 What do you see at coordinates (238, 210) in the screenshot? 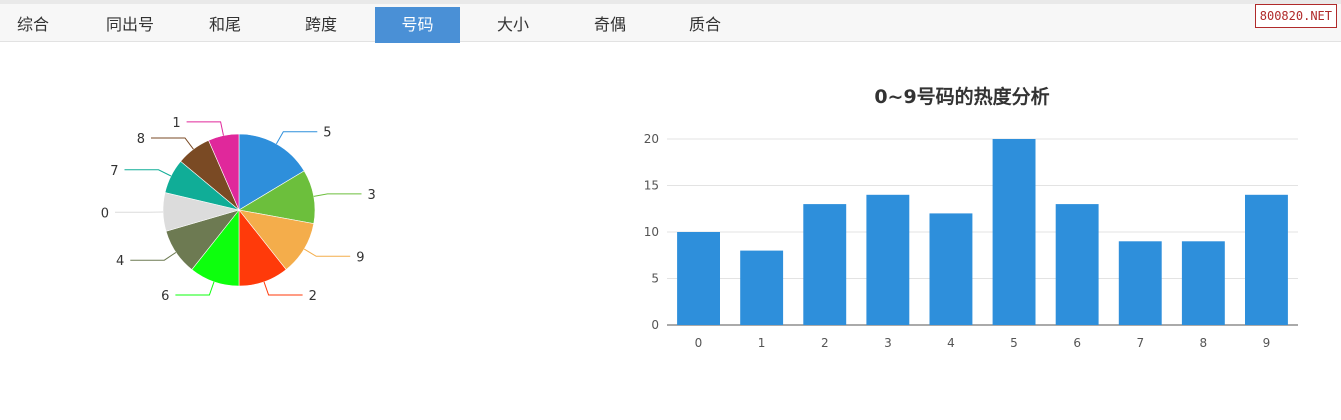
I see `pie-chart: 5 3 9 2 6 4 0 7 8 1` at bounding box center [238, 210].